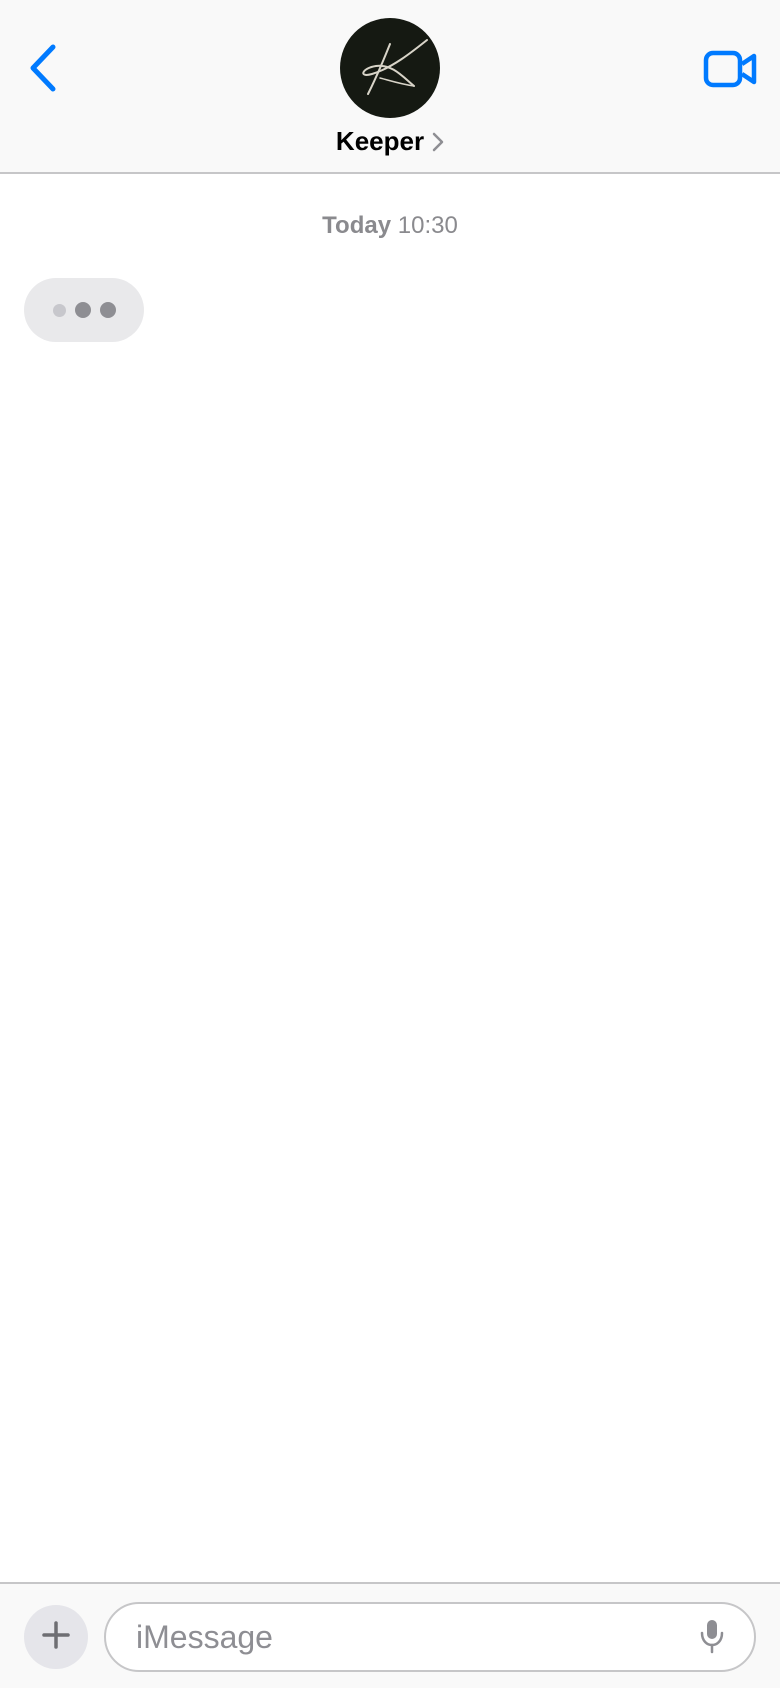 The image size is (780, 1688). I want to click on avatar, so click(390, 68).